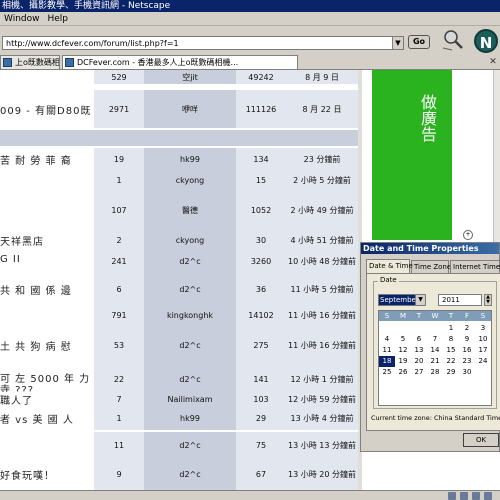 This screenshot has height=500, width=500. I want to click on table-row: 009 - 有關D80既 2971 咿咩 111126 8 月 22 日, so click(181, 109).